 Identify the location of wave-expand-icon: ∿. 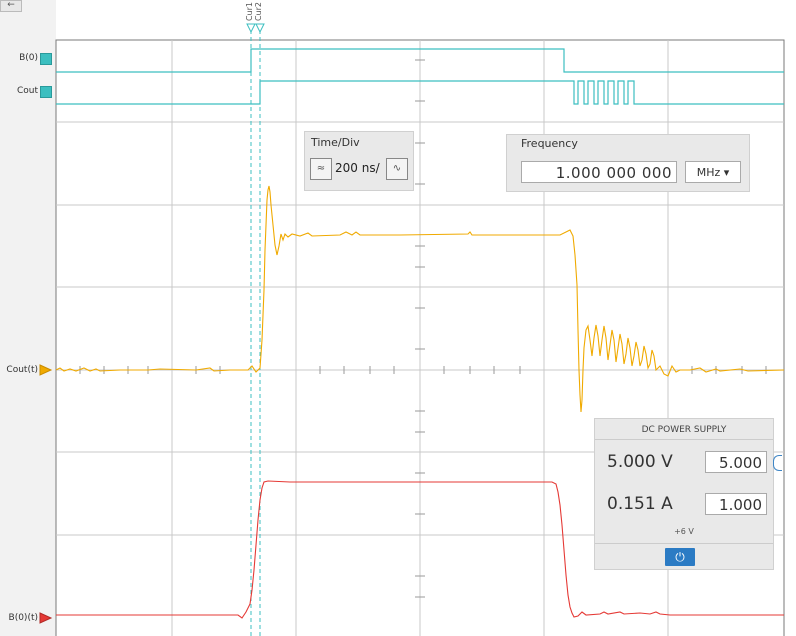
(397, 168).